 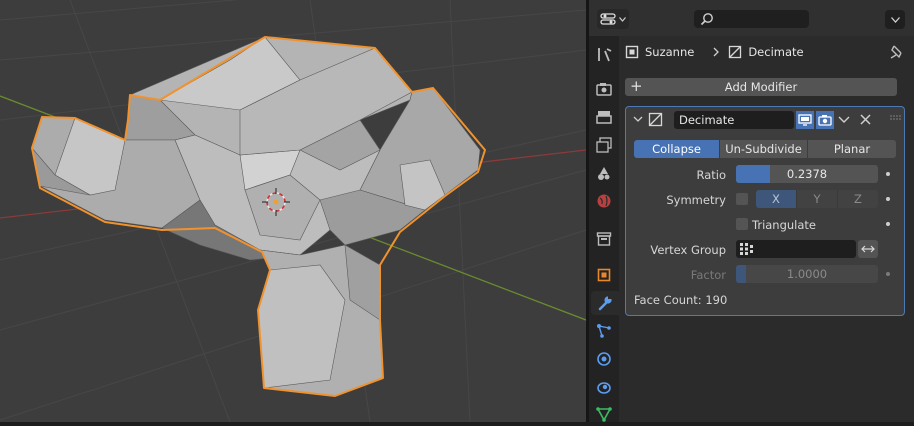 I want to click on tab-particles, so click(x=604, y=331).